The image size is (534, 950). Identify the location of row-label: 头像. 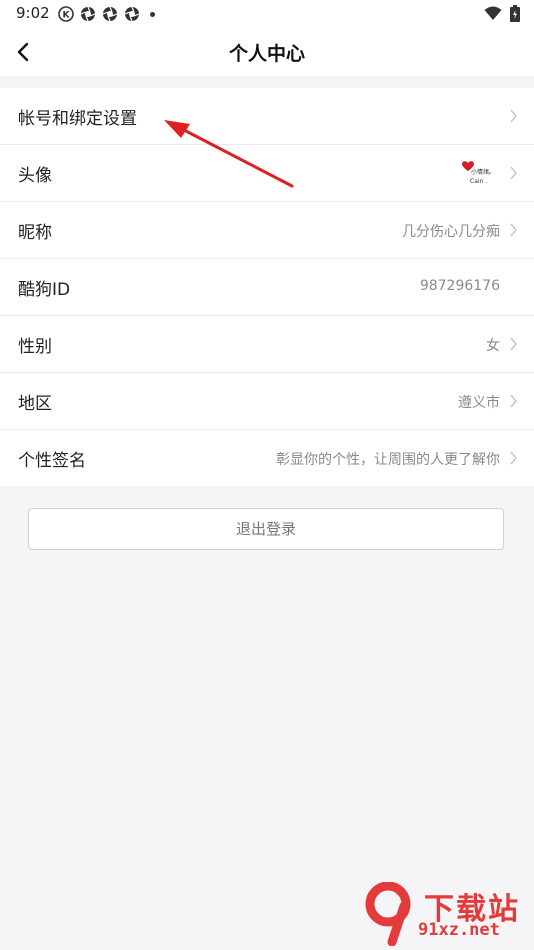
(35, 176).